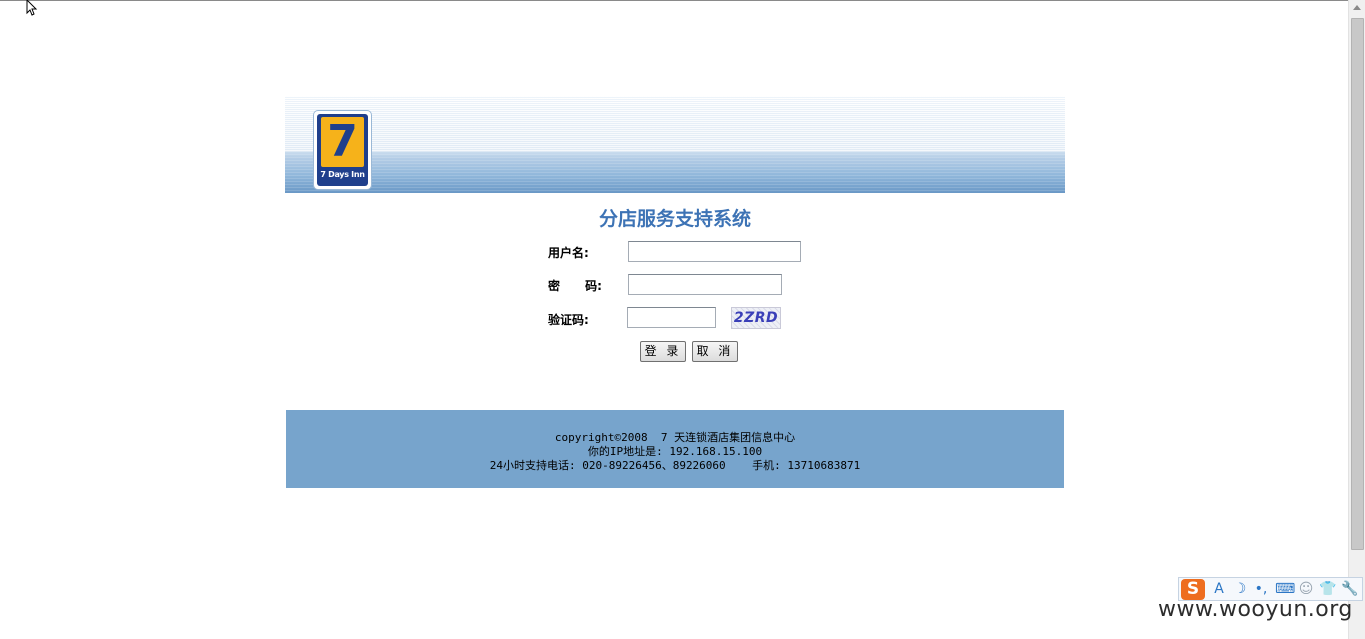 The image size is (1365, 639). Describe the element at coordinates (568, 320) in the screenshot. I see `captcha-label: 验证码:` at that location.